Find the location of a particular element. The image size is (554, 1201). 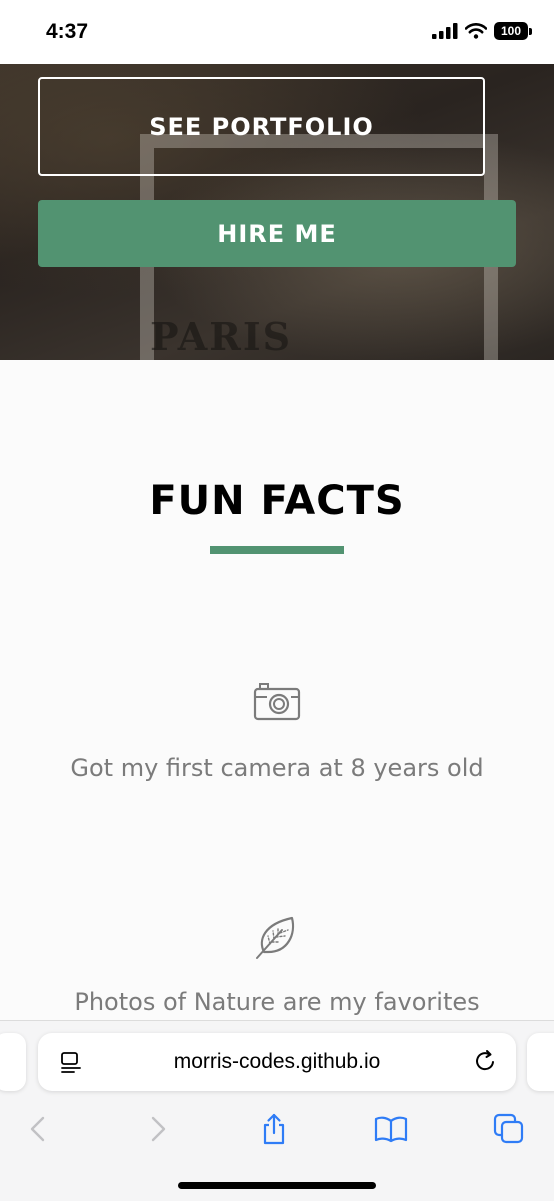

fact-text: Photos of Nature are my favorites is located at coordinates (277, 1002).